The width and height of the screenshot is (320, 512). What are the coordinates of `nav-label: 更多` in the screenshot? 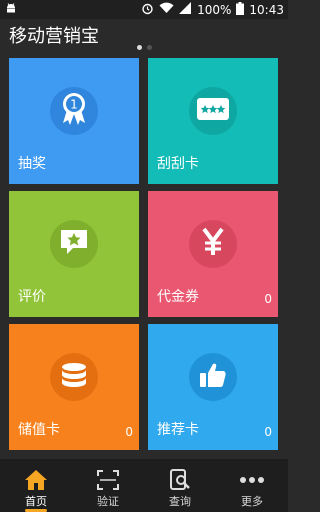 It's located at (252, 501).